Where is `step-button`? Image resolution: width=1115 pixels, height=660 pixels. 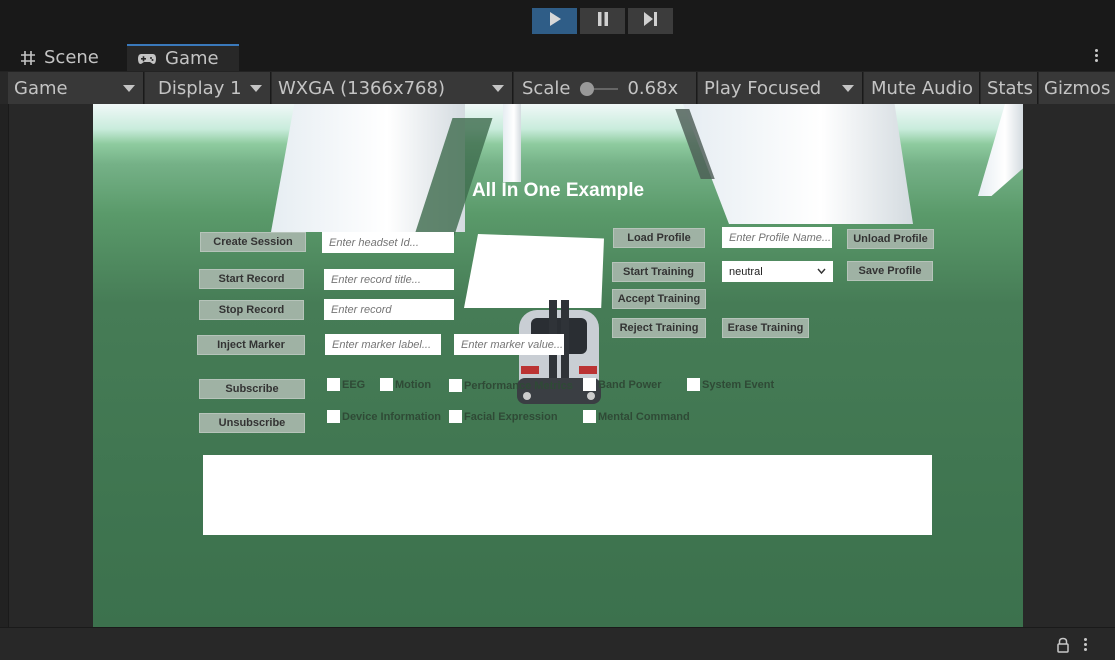 step-button is located at coordinates (650, 21).